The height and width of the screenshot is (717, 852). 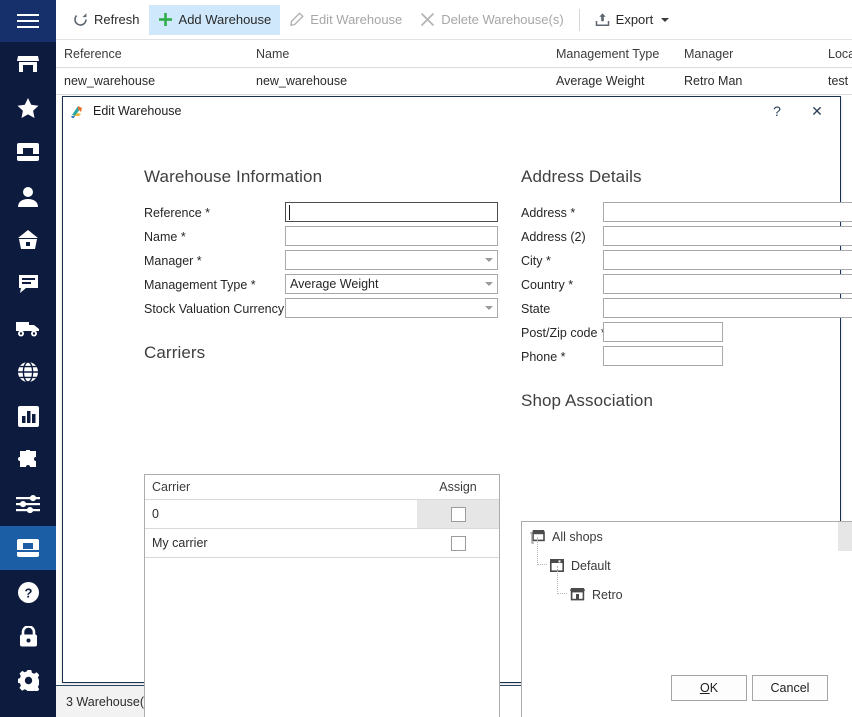 I want to click on chat-icon, so click(x=28, y=284).